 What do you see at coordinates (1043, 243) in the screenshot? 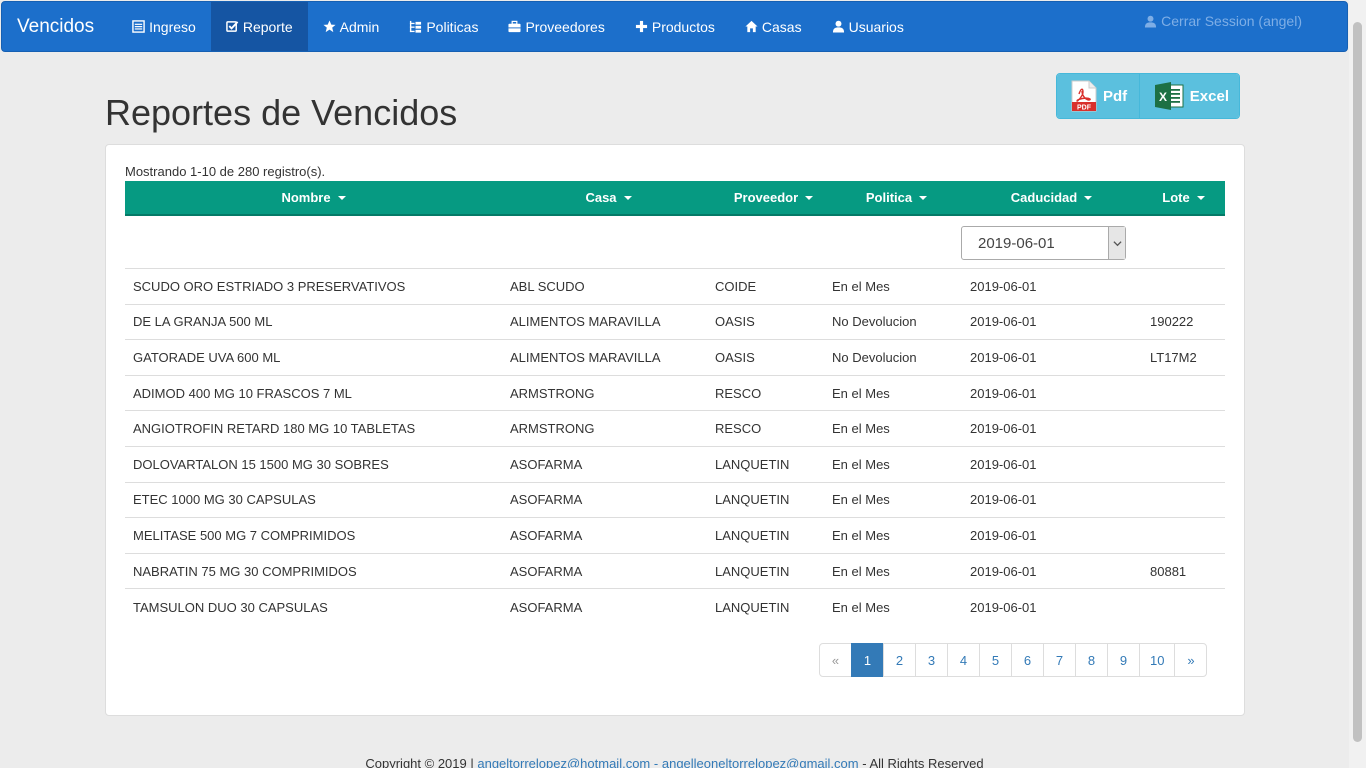
I see `caducidad-filter-select: 2019-06-01` at bounding box center [1043, 243].